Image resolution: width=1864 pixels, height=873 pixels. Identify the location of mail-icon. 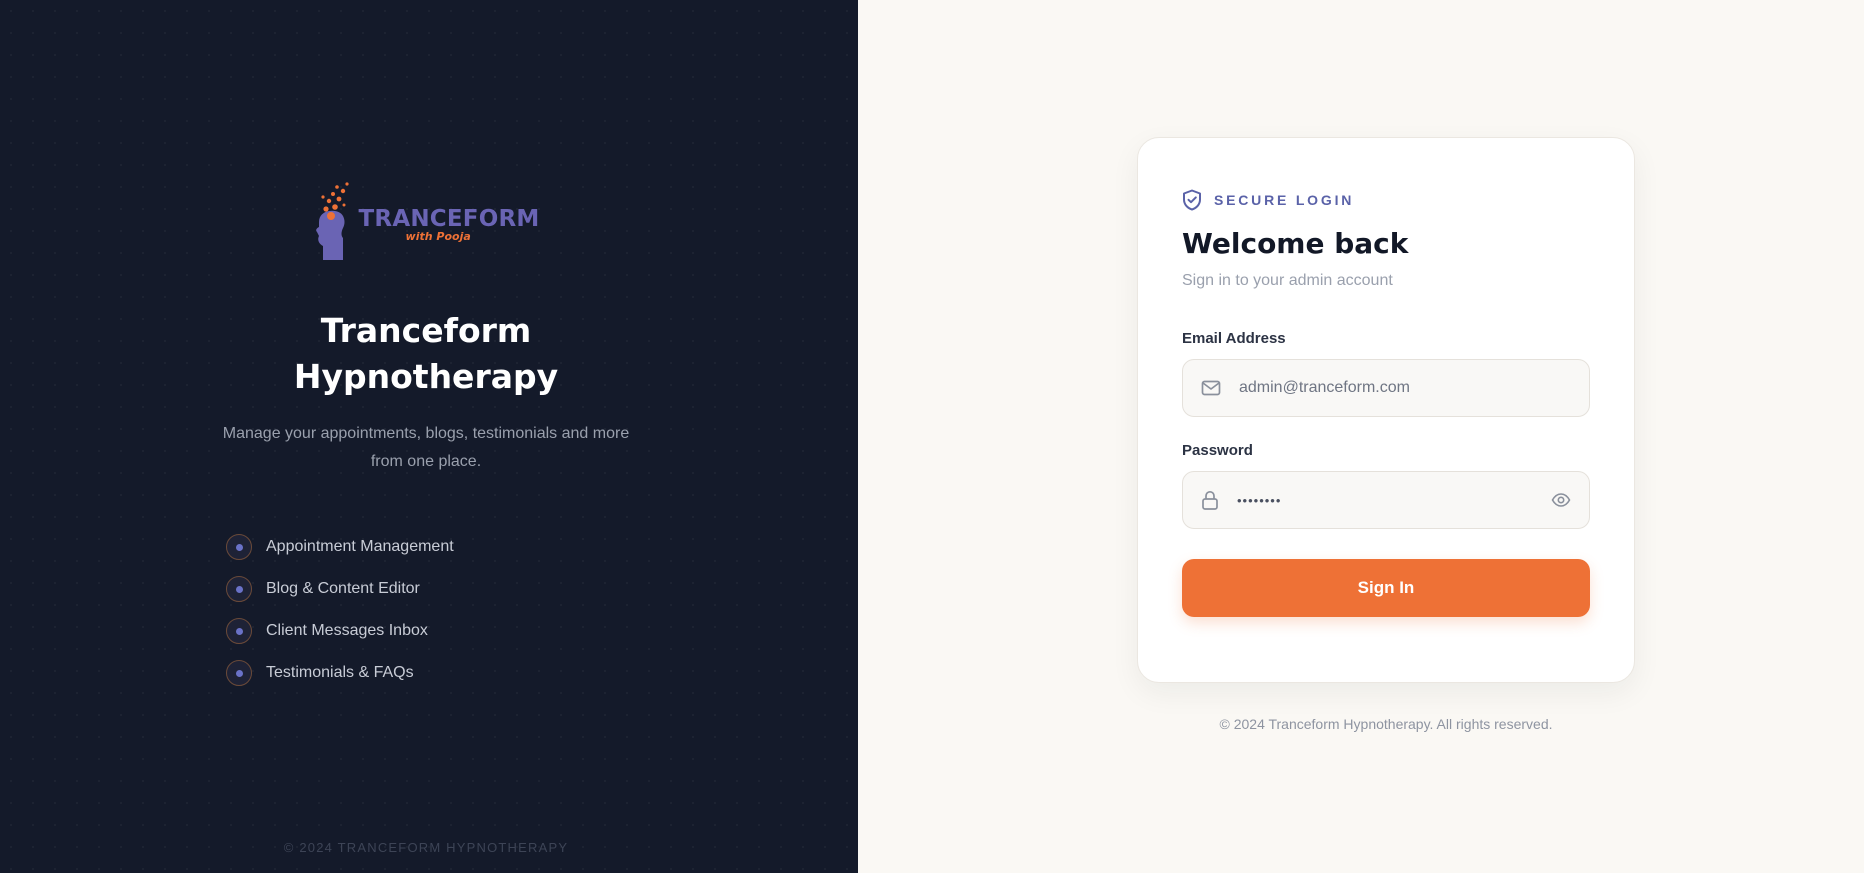
(1211, 388).